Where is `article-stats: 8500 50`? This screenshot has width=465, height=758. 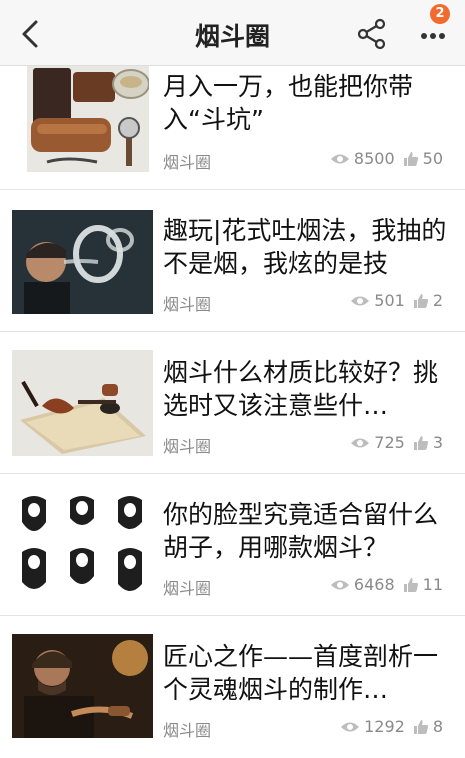 article-stats: 8500 50 is located at coordinates (386, 158).